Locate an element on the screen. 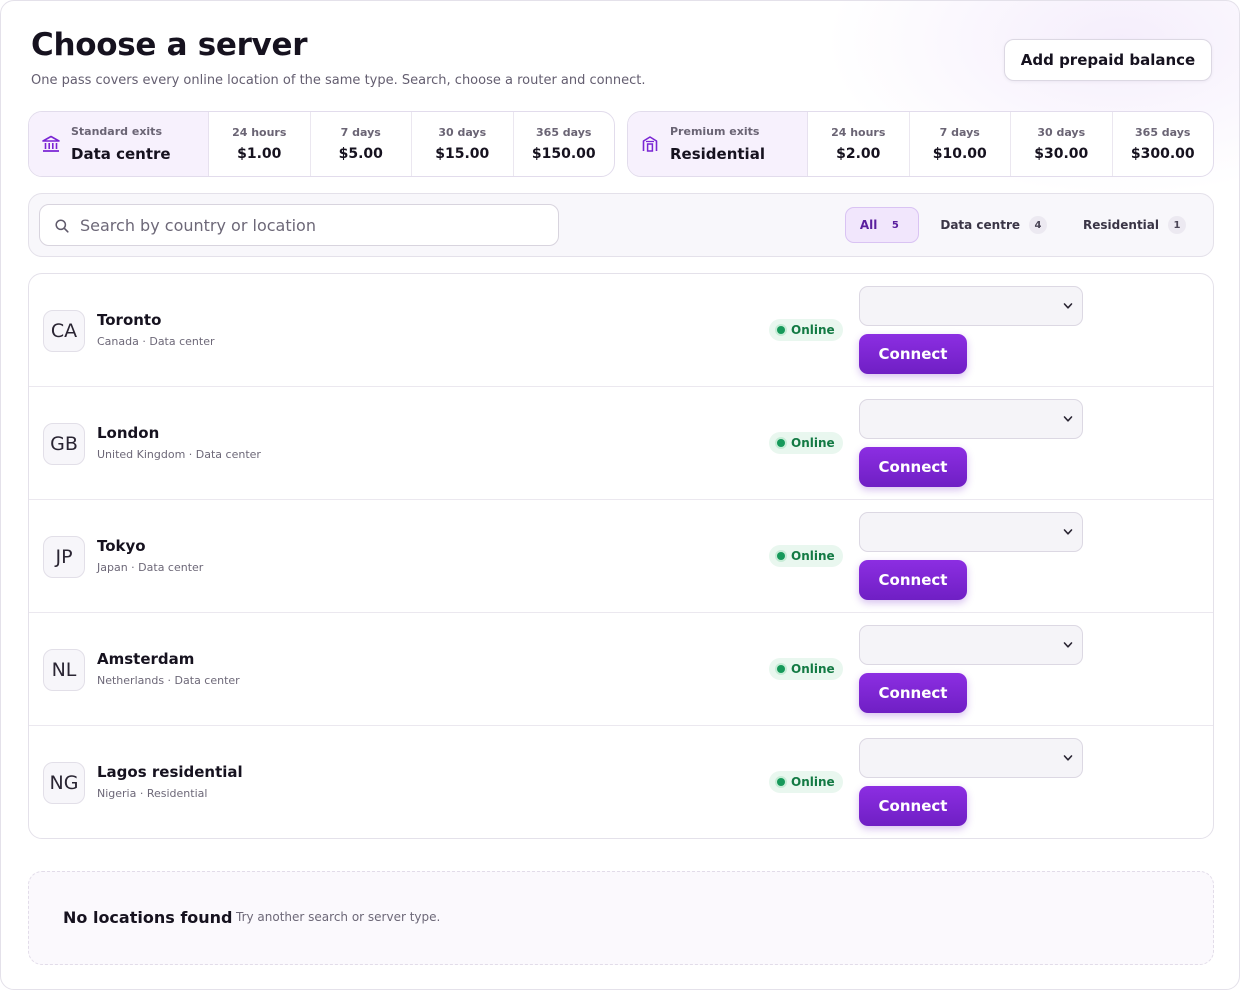 The height and width of the screenshot is (990, 1240). search-box is located at coordinates (299, 225).